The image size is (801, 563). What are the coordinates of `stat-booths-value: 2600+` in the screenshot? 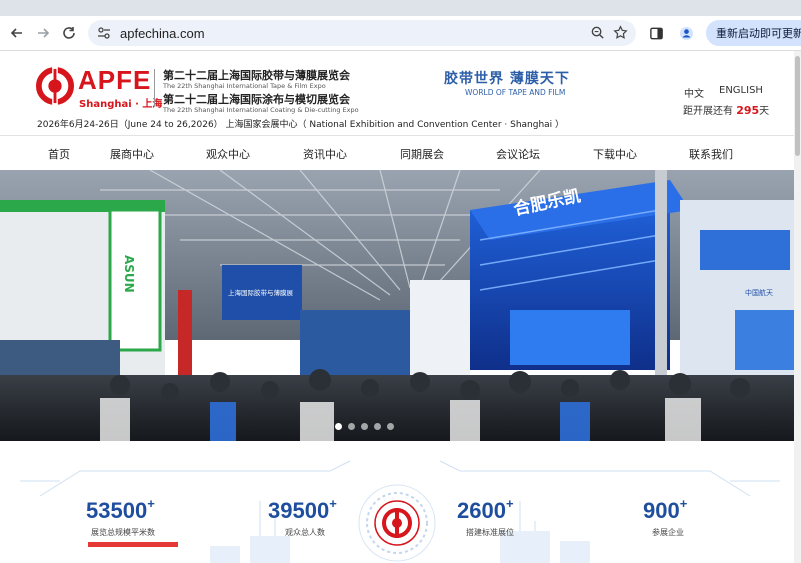 It's located at (485, 510).